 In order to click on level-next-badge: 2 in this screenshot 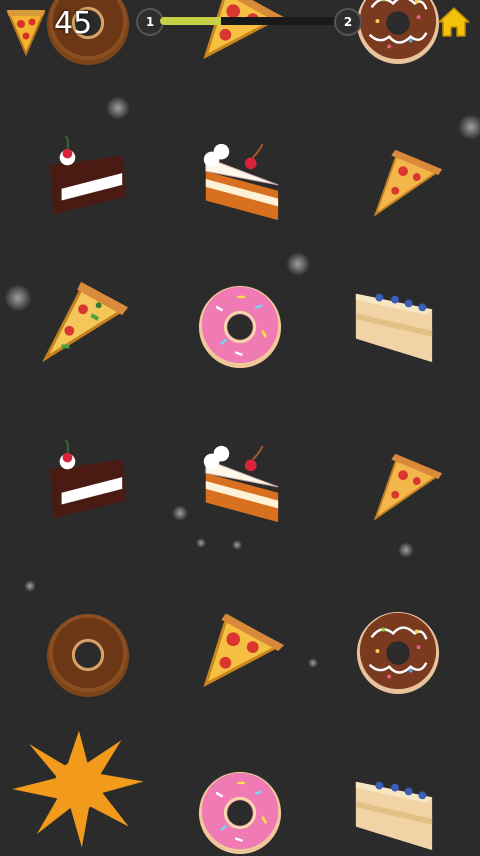, I will do `click(348, 22)`.